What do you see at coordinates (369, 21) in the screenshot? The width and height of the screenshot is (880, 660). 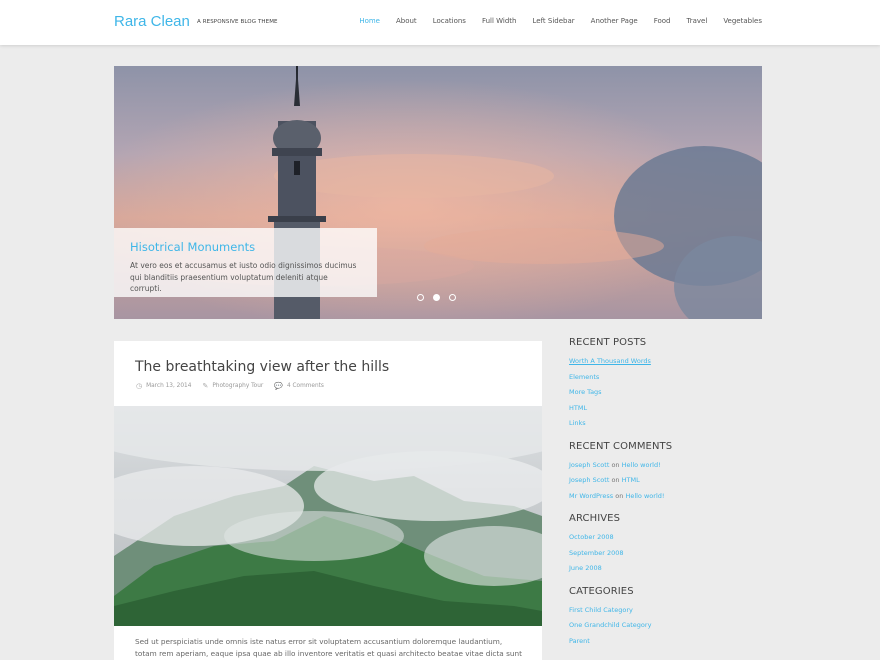 I see `nav-item-home: Home` at bounding box center [369, 21].